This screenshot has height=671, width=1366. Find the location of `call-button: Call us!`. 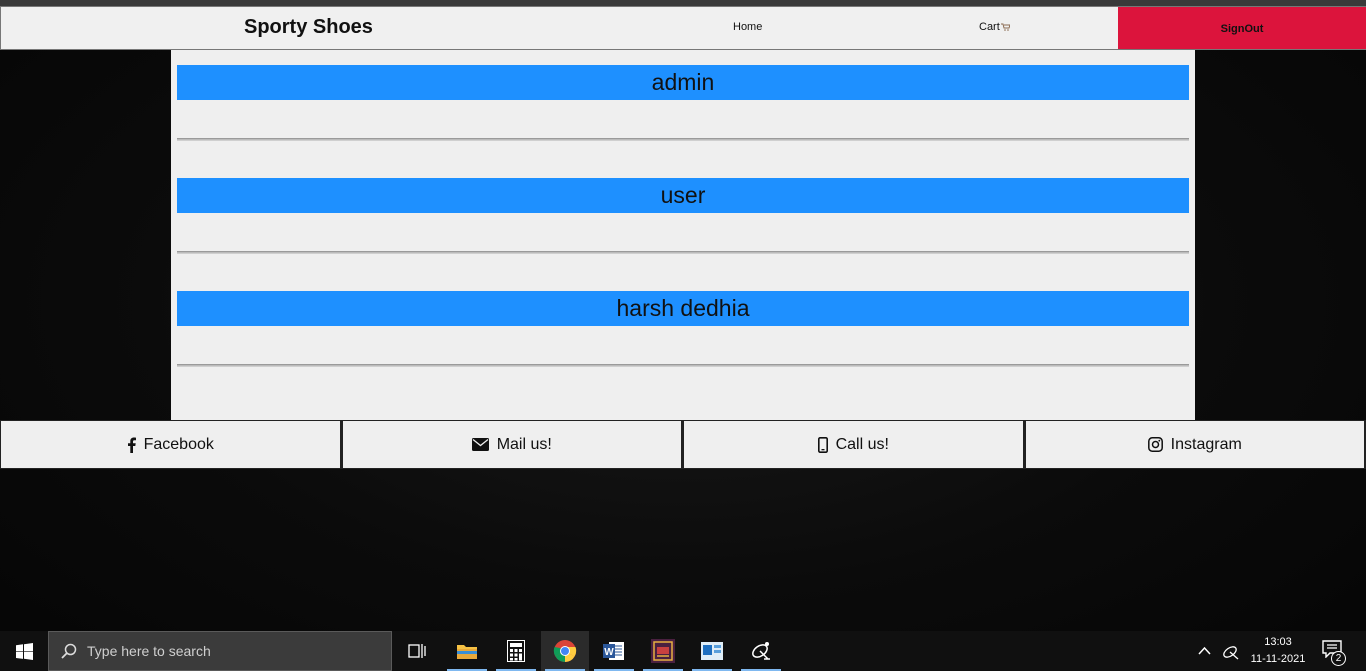

call-button: Call us! is located at coordinates (854, 444).